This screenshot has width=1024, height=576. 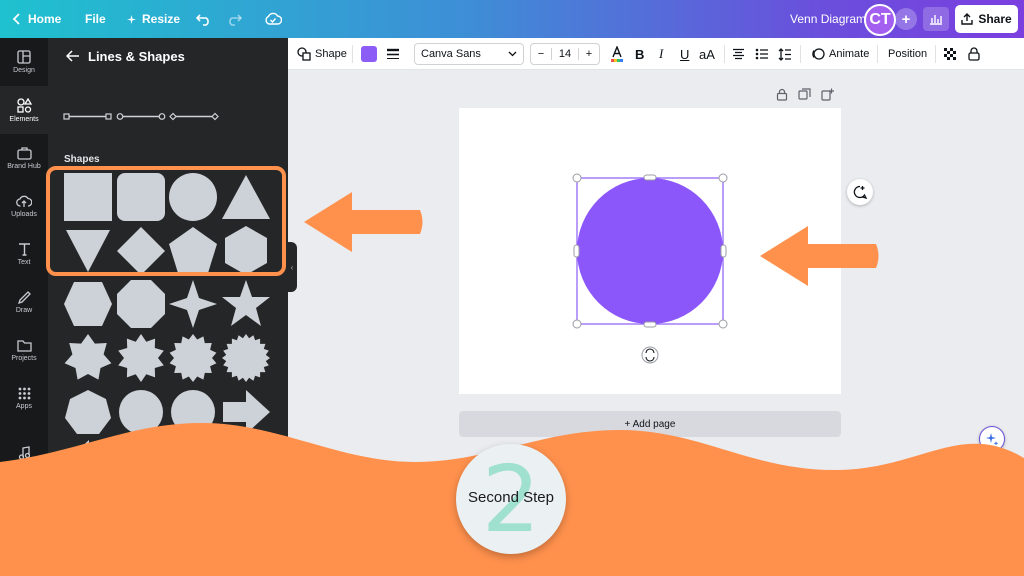 What do you see at coordinates (650, 324) in the screenshot?
I see `resize-handle-bottom` at bounding box center [650, 324].